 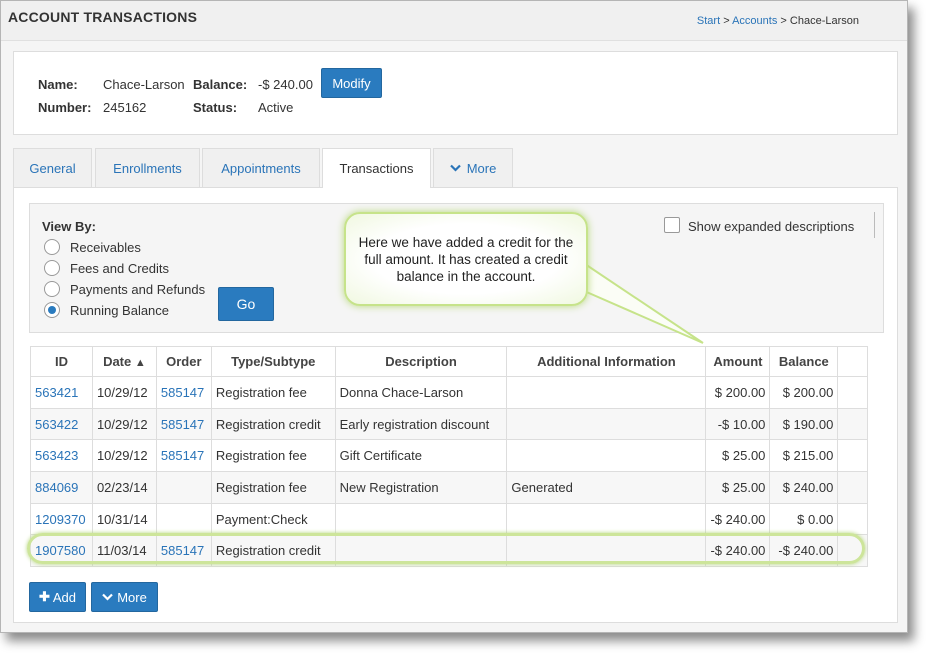 I want to click on table-cell: $ 25.00, so click(x=738, y=487).